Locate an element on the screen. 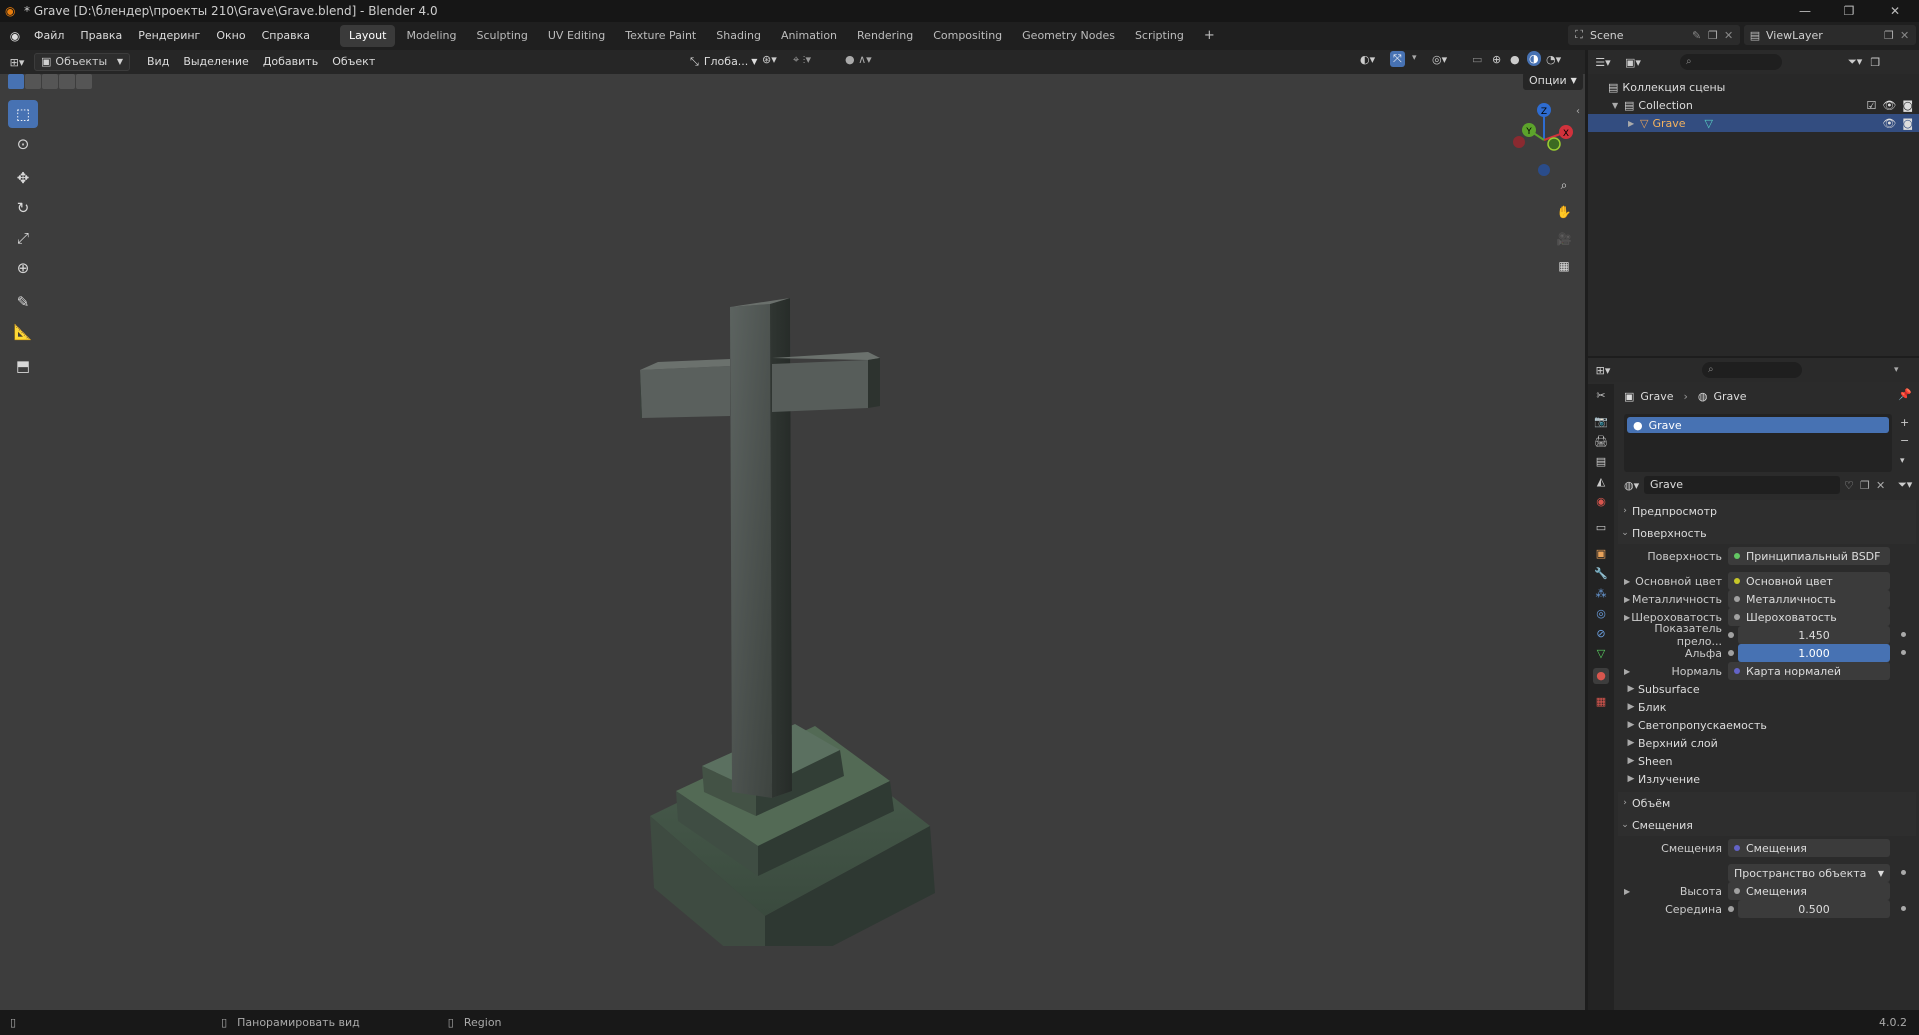 This screenshot has width=1919, height=1035. subpanel-sheen: ▶ Sheen is located at coordinates (1767, 761).